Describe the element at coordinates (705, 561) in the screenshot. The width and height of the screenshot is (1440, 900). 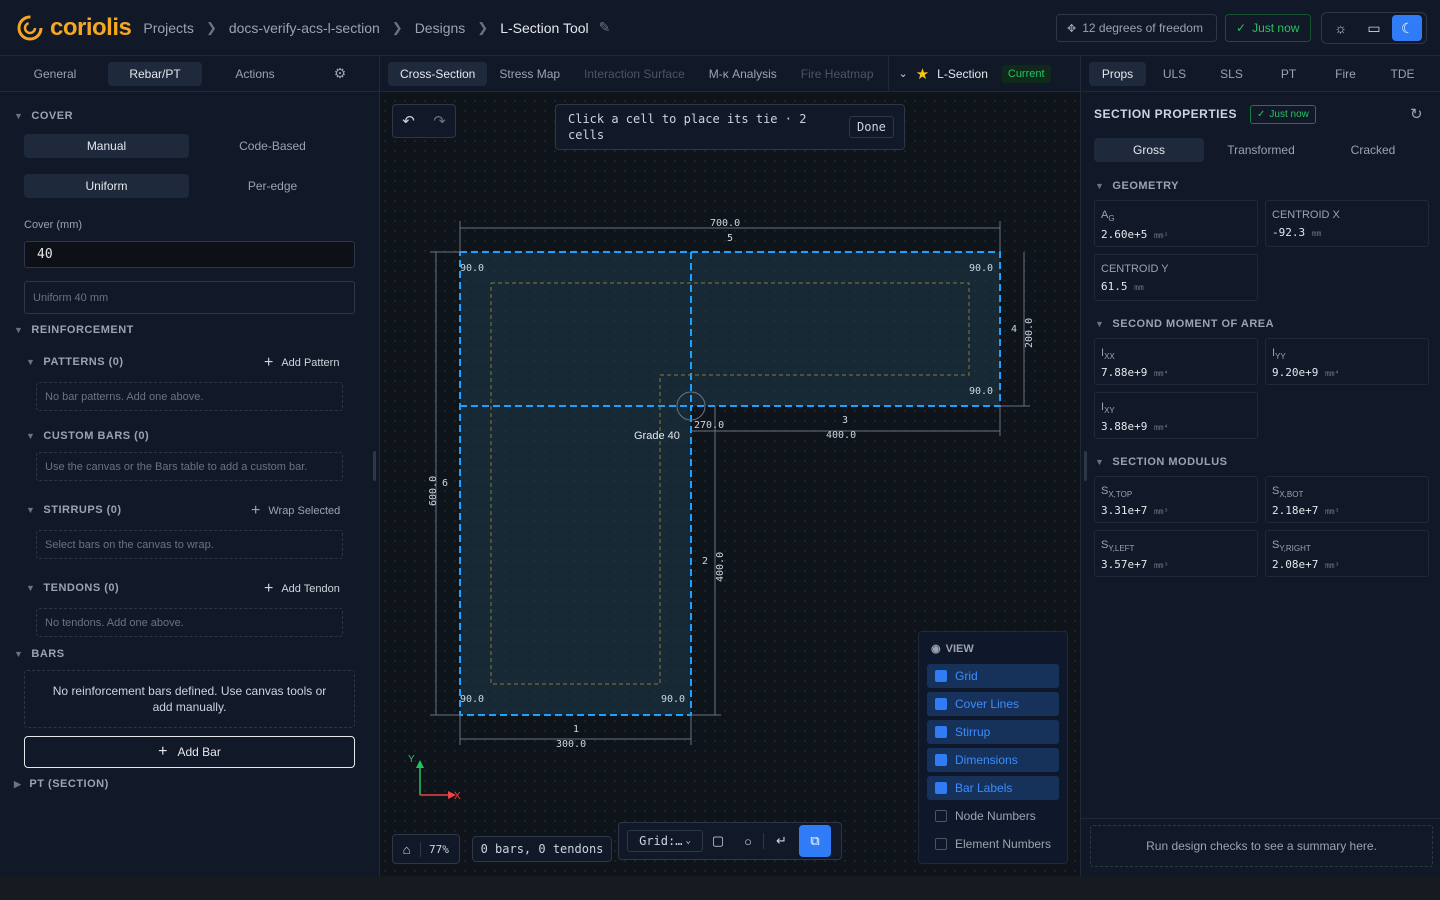
I see `edge-2: 2` at that location.